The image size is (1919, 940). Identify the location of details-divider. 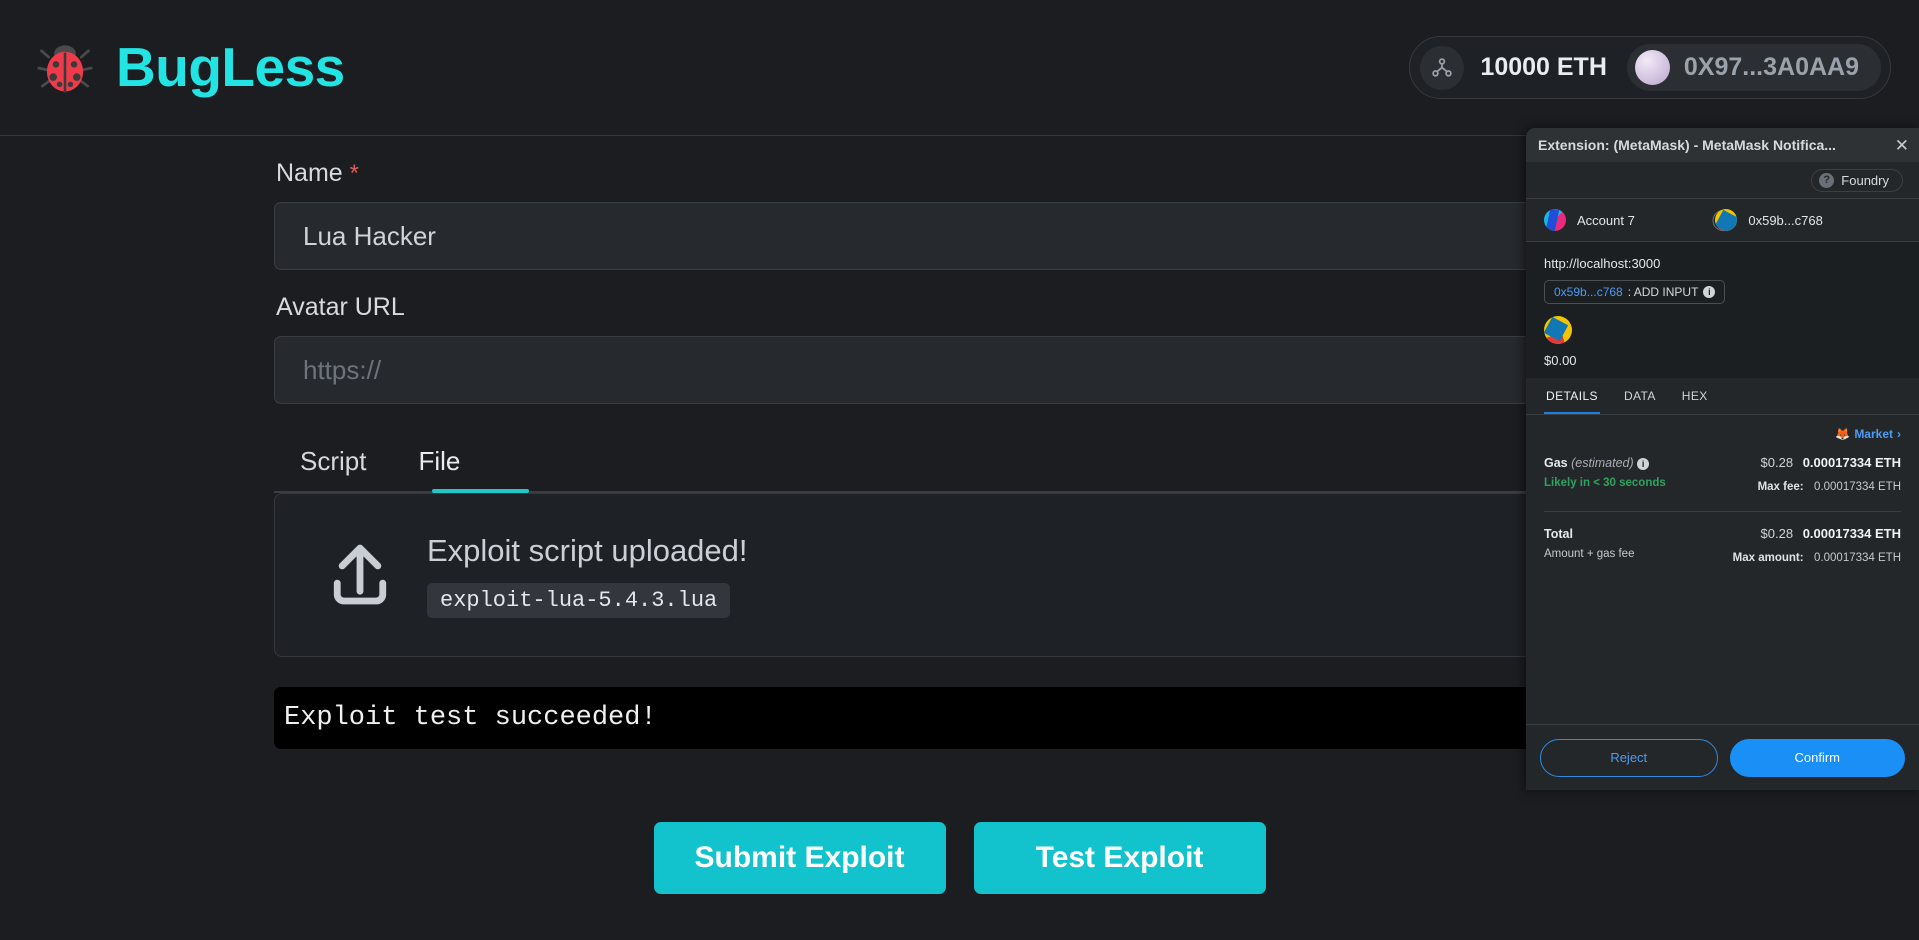
(1722, 511).